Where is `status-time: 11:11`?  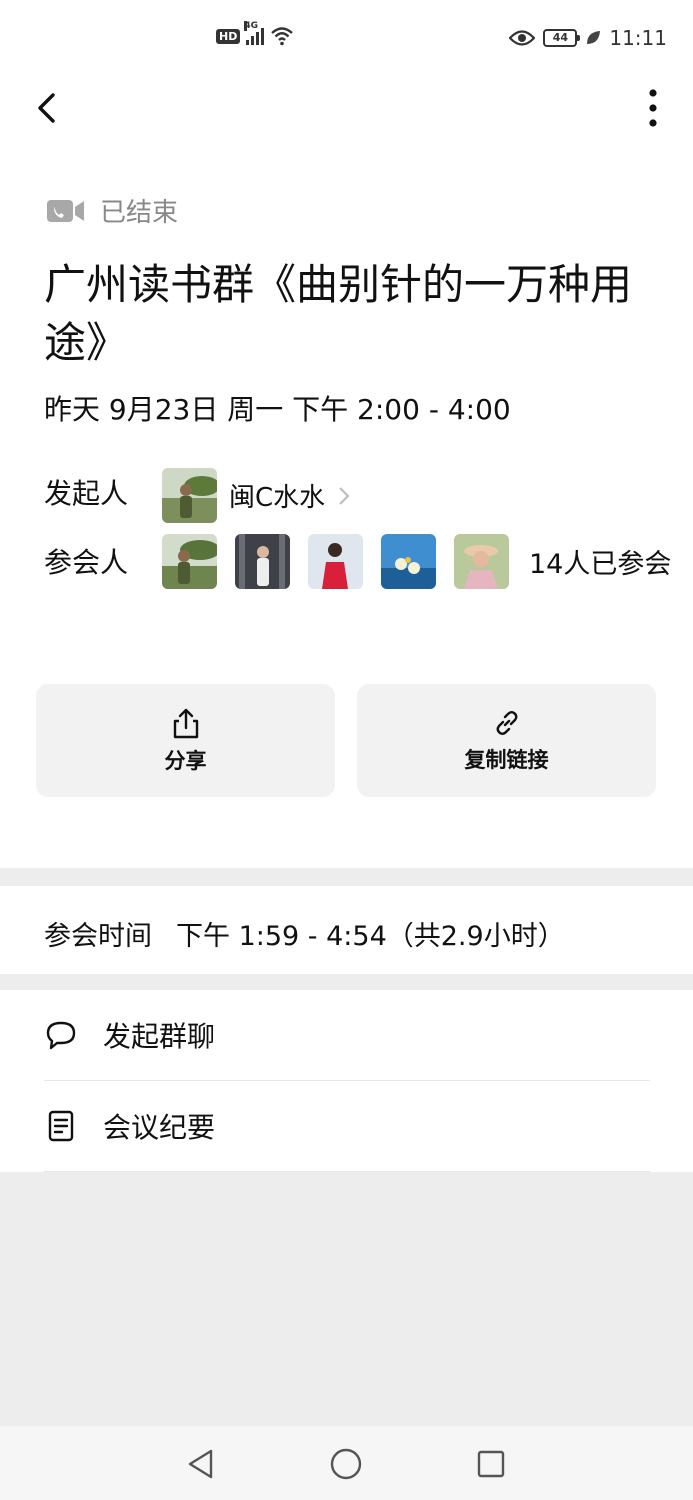 status-time: 11:11 is located at coordinates (638, 38).